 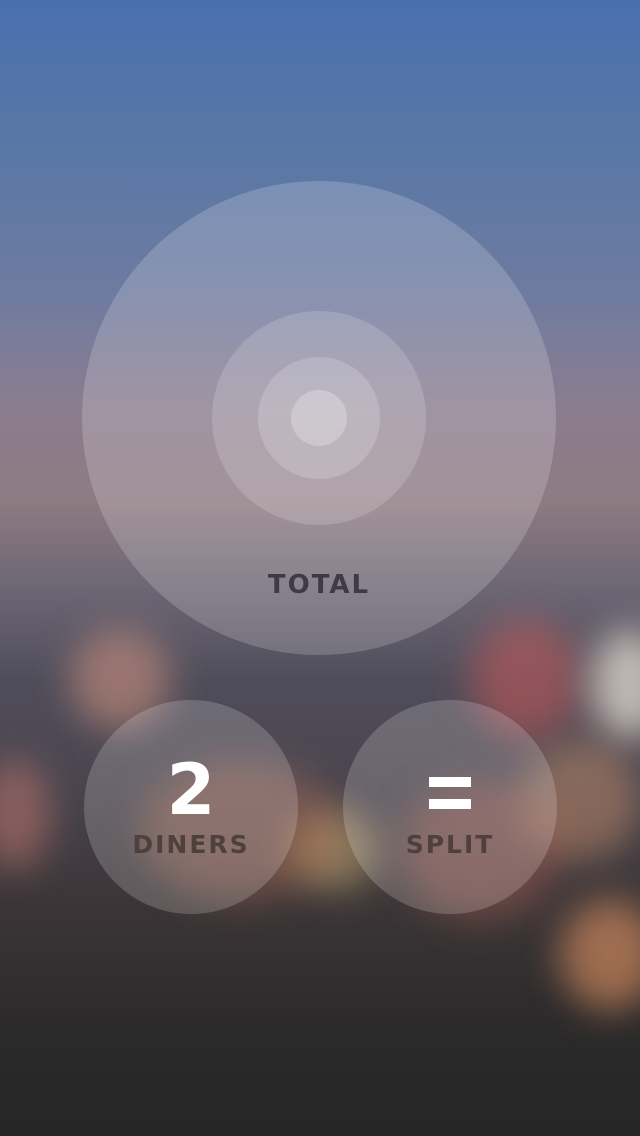 I want to click on split-label: SPLIT, so click(x=450, y=844).